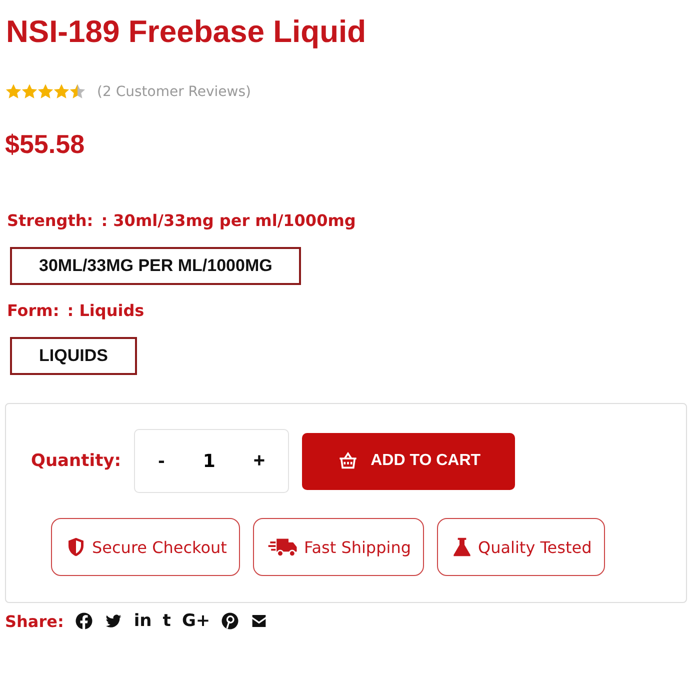 Image resolution: width=700 pixels, height=700 pixels. I want to click on facebook-icon, so click(83, 621).